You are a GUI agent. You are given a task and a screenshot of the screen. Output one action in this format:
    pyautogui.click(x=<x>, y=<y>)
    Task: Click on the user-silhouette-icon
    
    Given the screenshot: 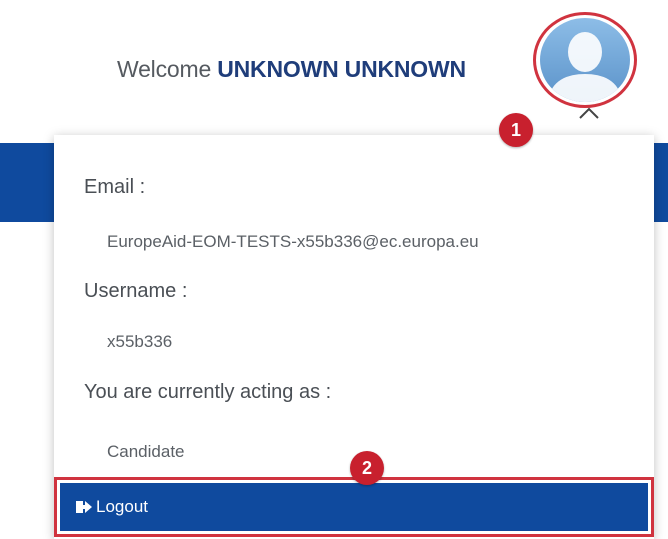 What is the action you would take?
    pyautogui.click(x=585, y=67)
    